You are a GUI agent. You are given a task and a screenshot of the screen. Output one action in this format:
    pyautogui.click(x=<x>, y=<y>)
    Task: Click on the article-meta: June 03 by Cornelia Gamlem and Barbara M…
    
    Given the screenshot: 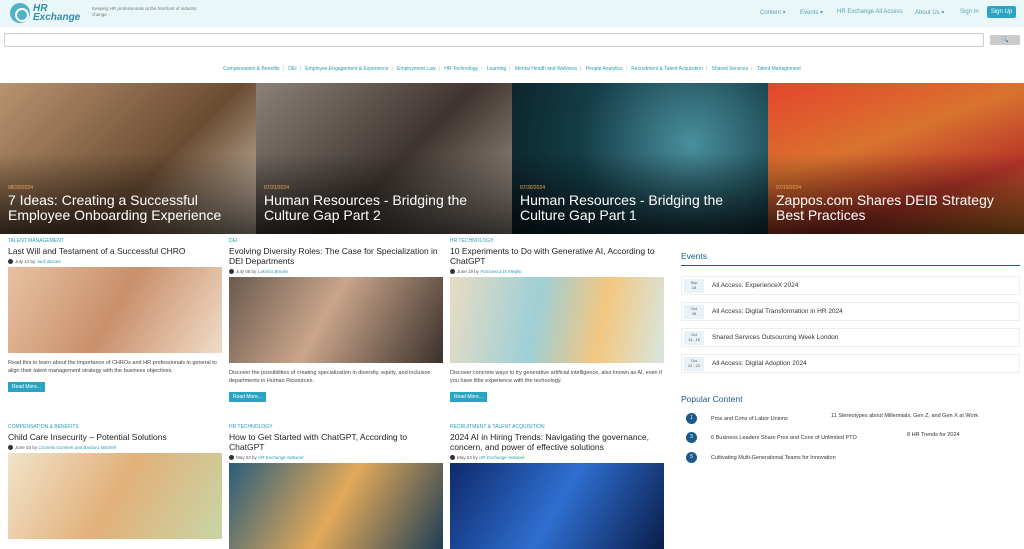 What is the action you would take?
    pyautogui.click(x=115, y=447)
    